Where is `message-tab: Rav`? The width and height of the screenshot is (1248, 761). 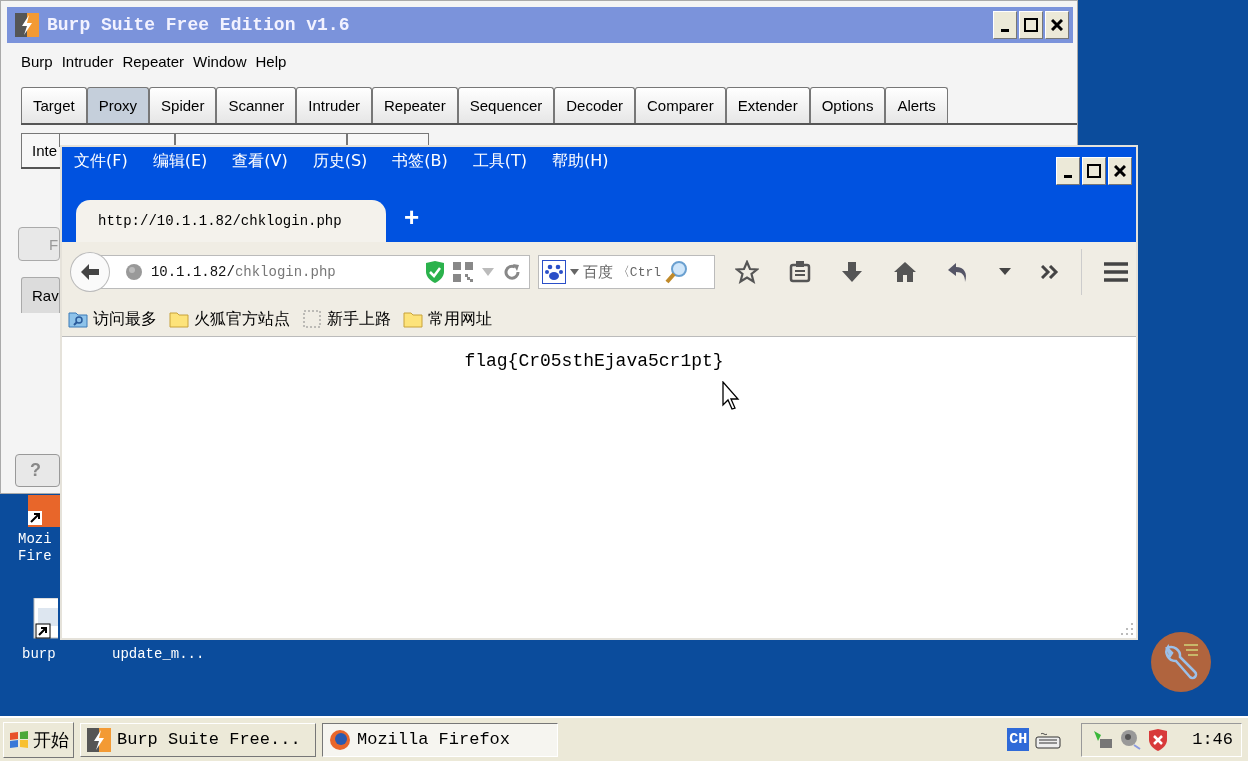
message-tab: Rav is located at coordinates (40, 295).